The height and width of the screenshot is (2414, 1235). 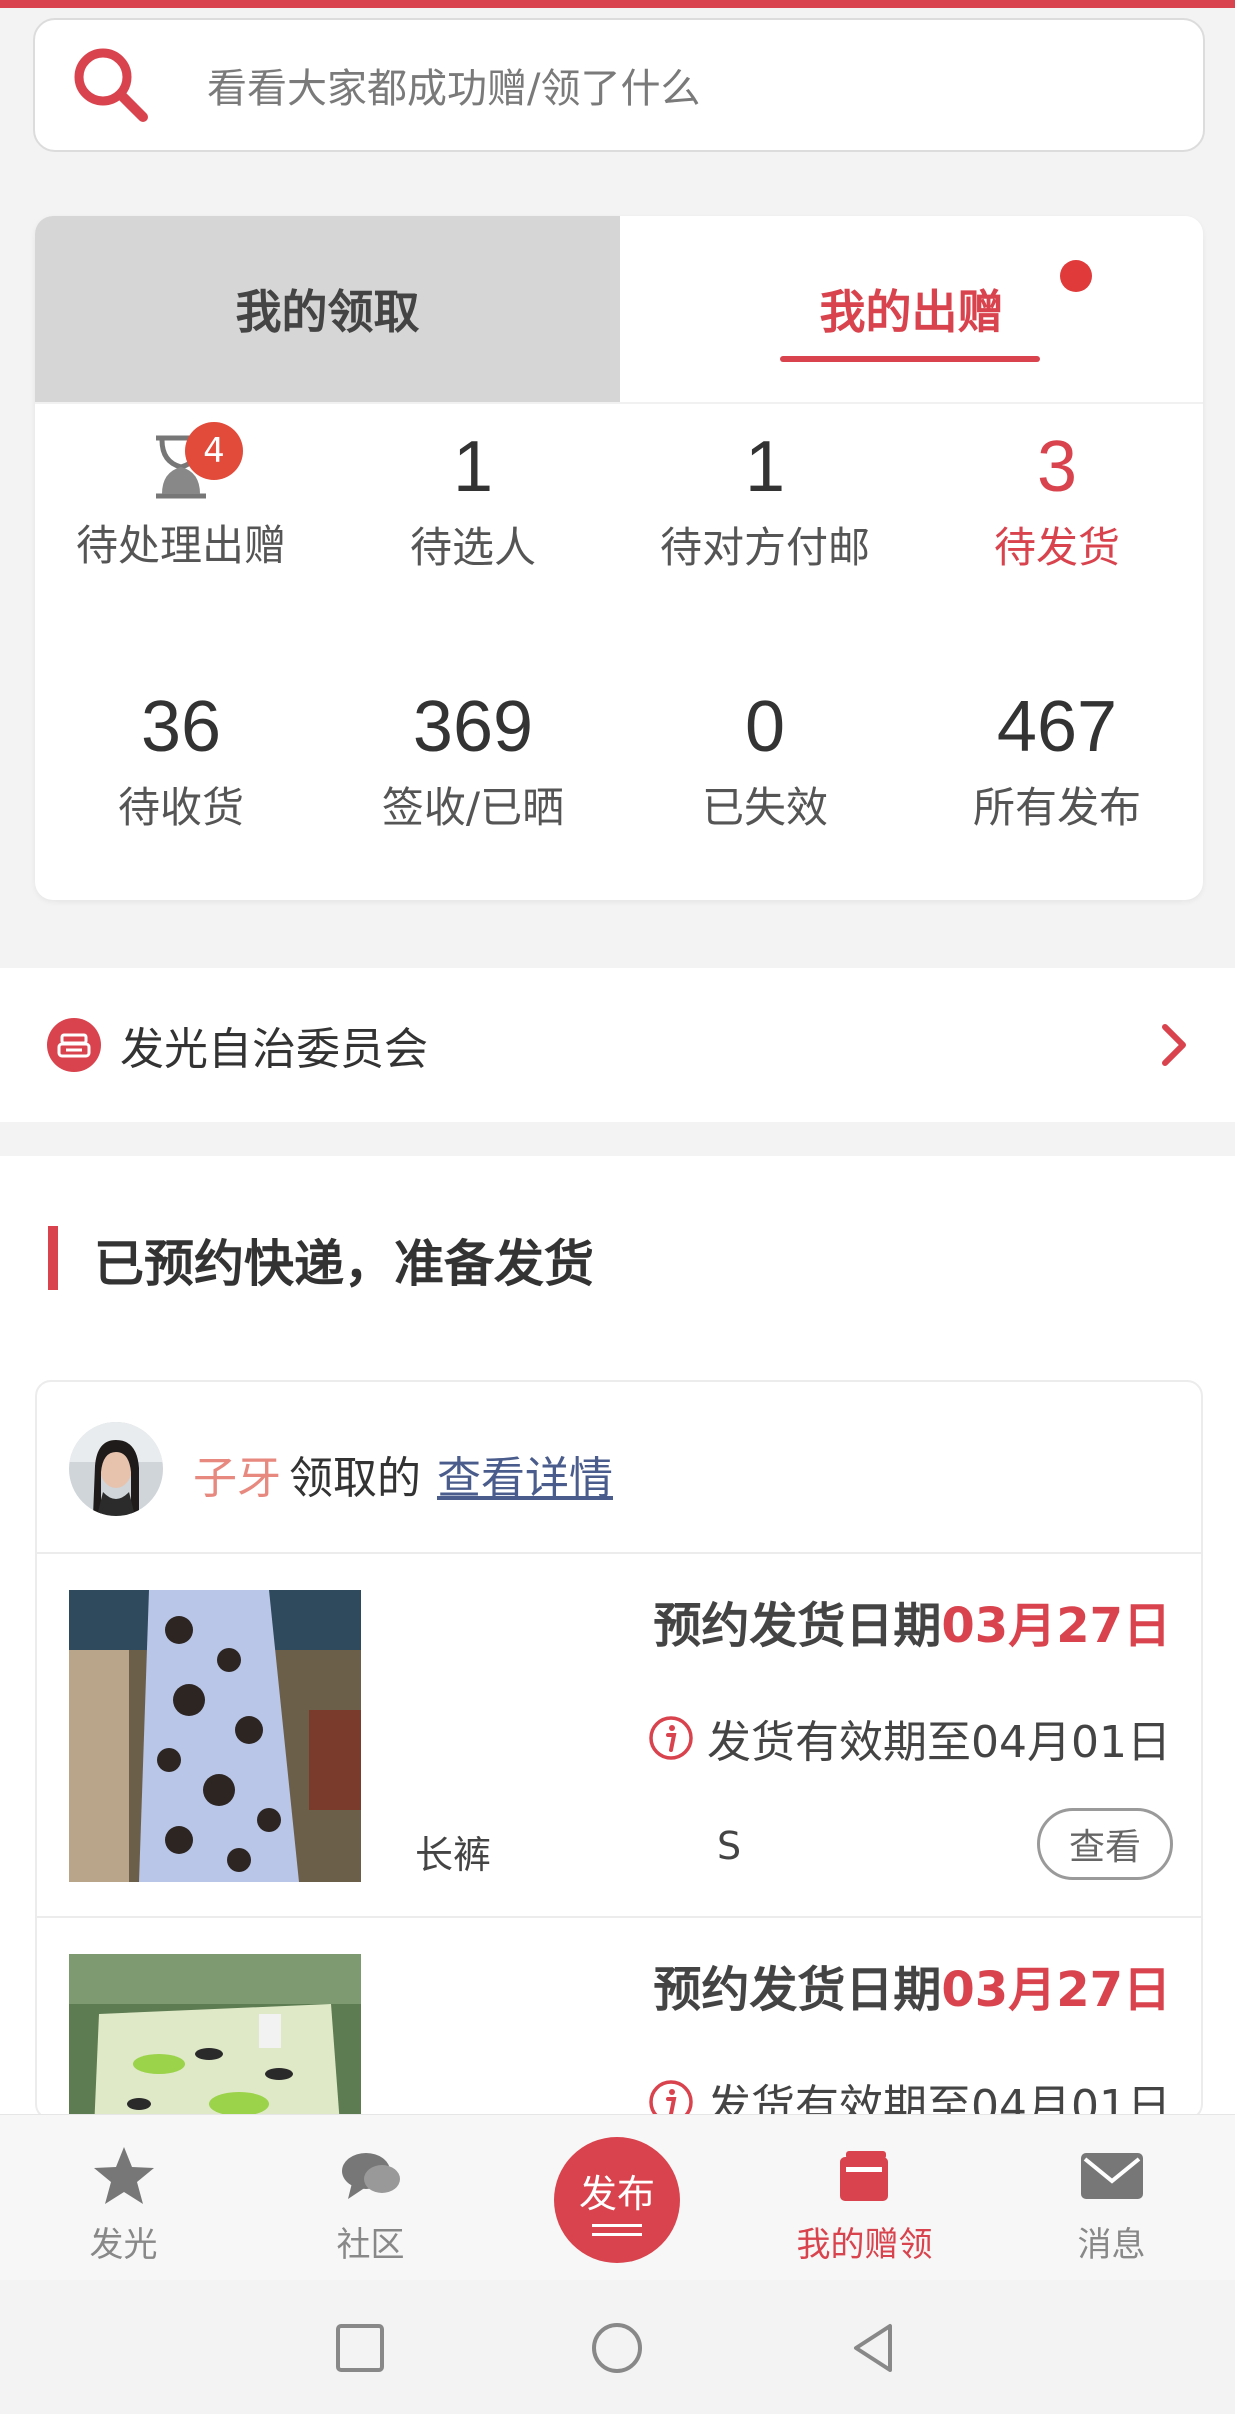 I want to click on tab-my-receive: 我的领取, so click(x=327, y=309).